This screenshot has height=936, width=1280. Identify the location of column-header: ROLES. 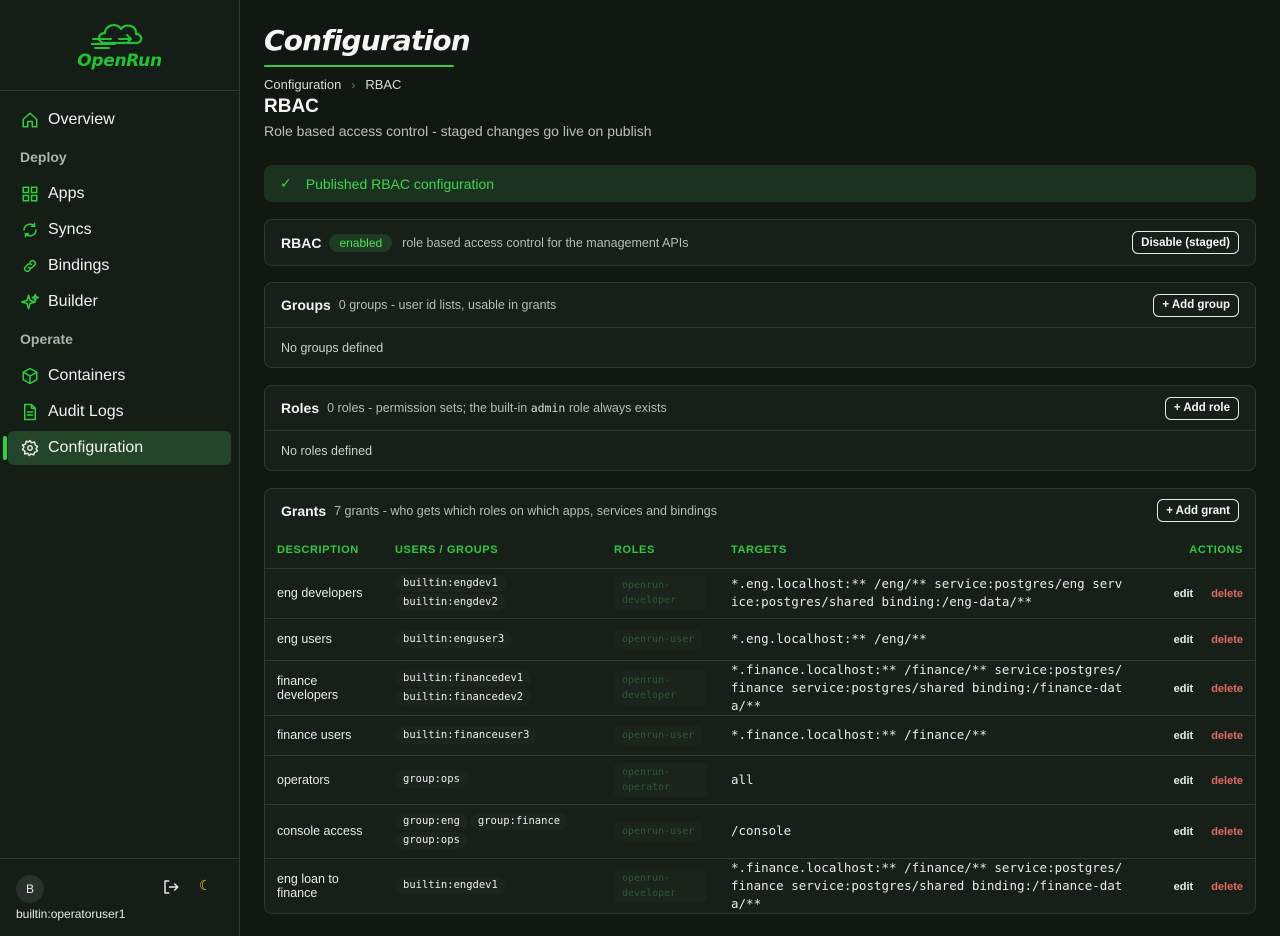
(660, 550).